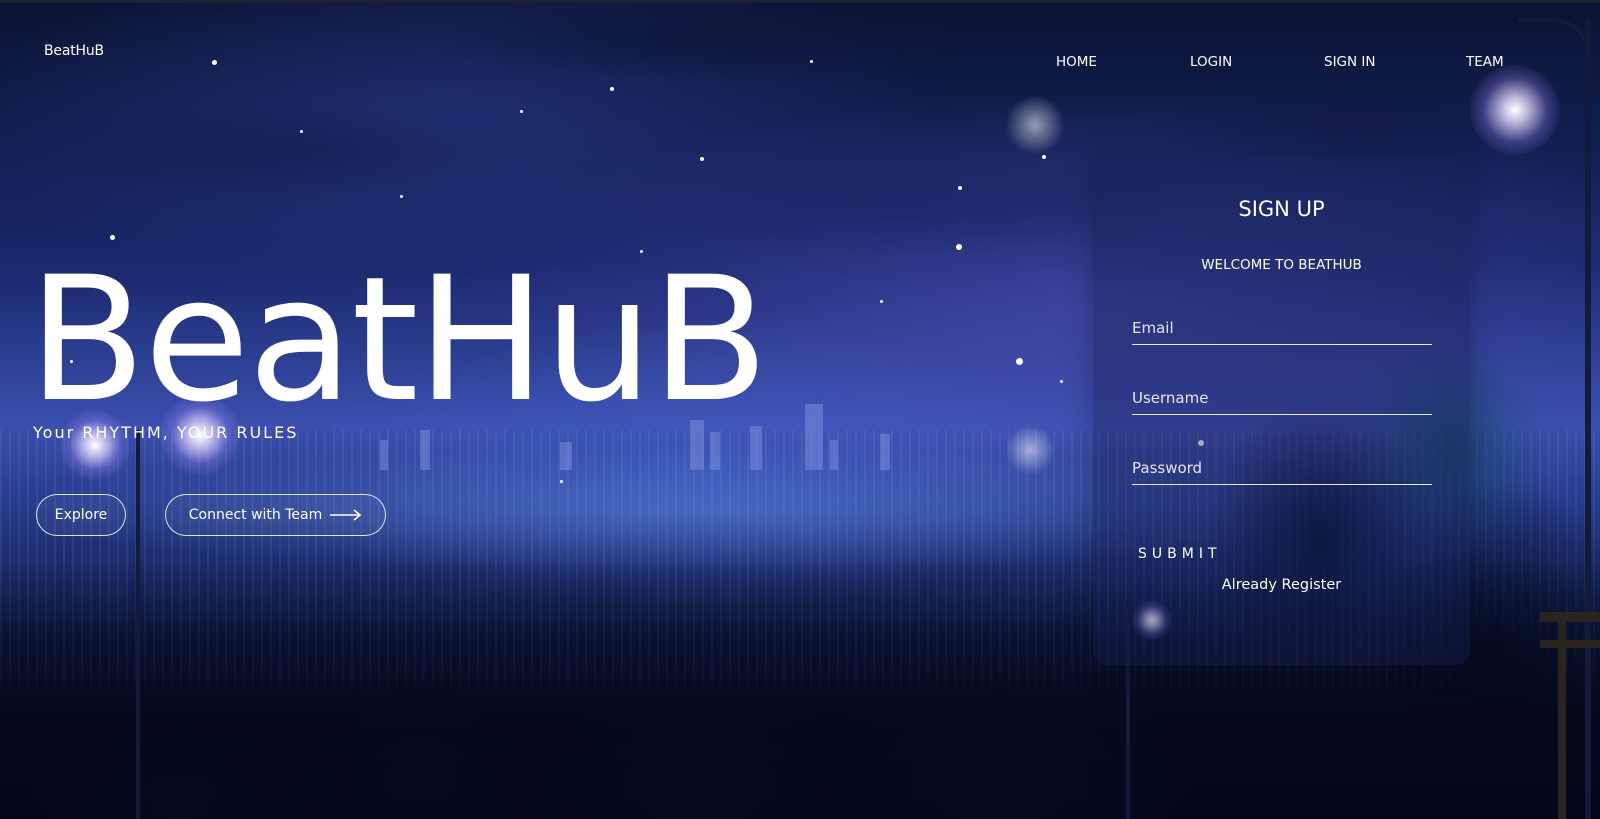  What do you see at coordinates (1281, 209) in the screenshot?
I see `signup-title: SIGN UP` at bounding box center [1281, 209].